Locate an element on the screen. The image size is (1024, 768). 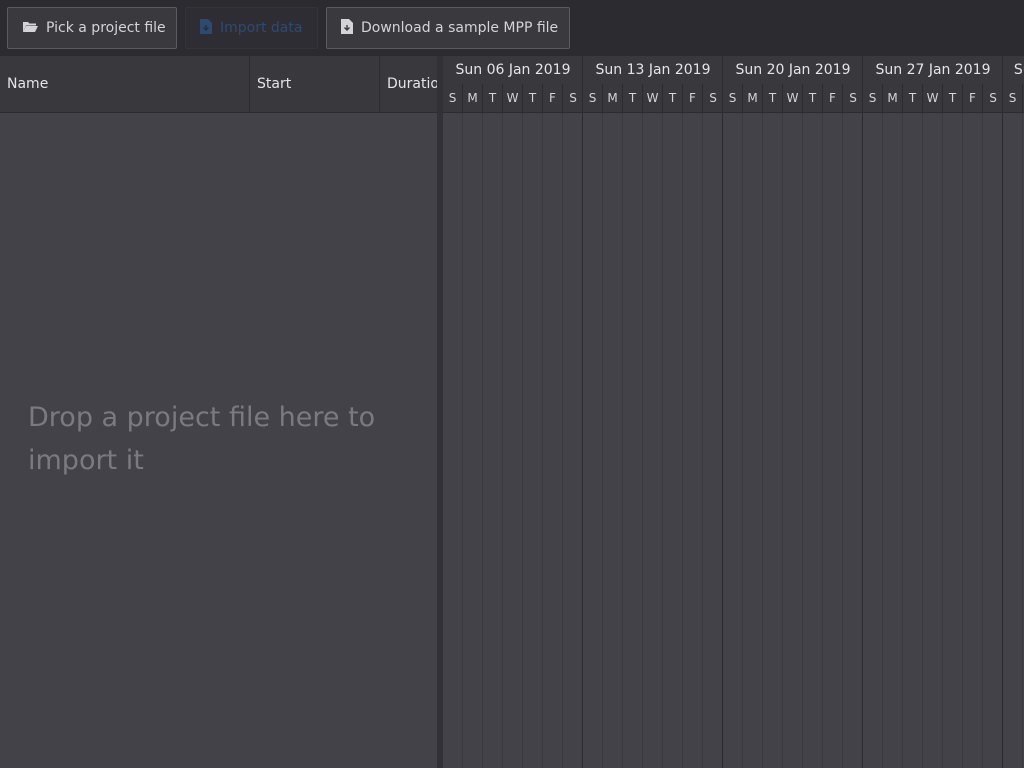
import-data-button: Import data is located at coordinates (251, 28).